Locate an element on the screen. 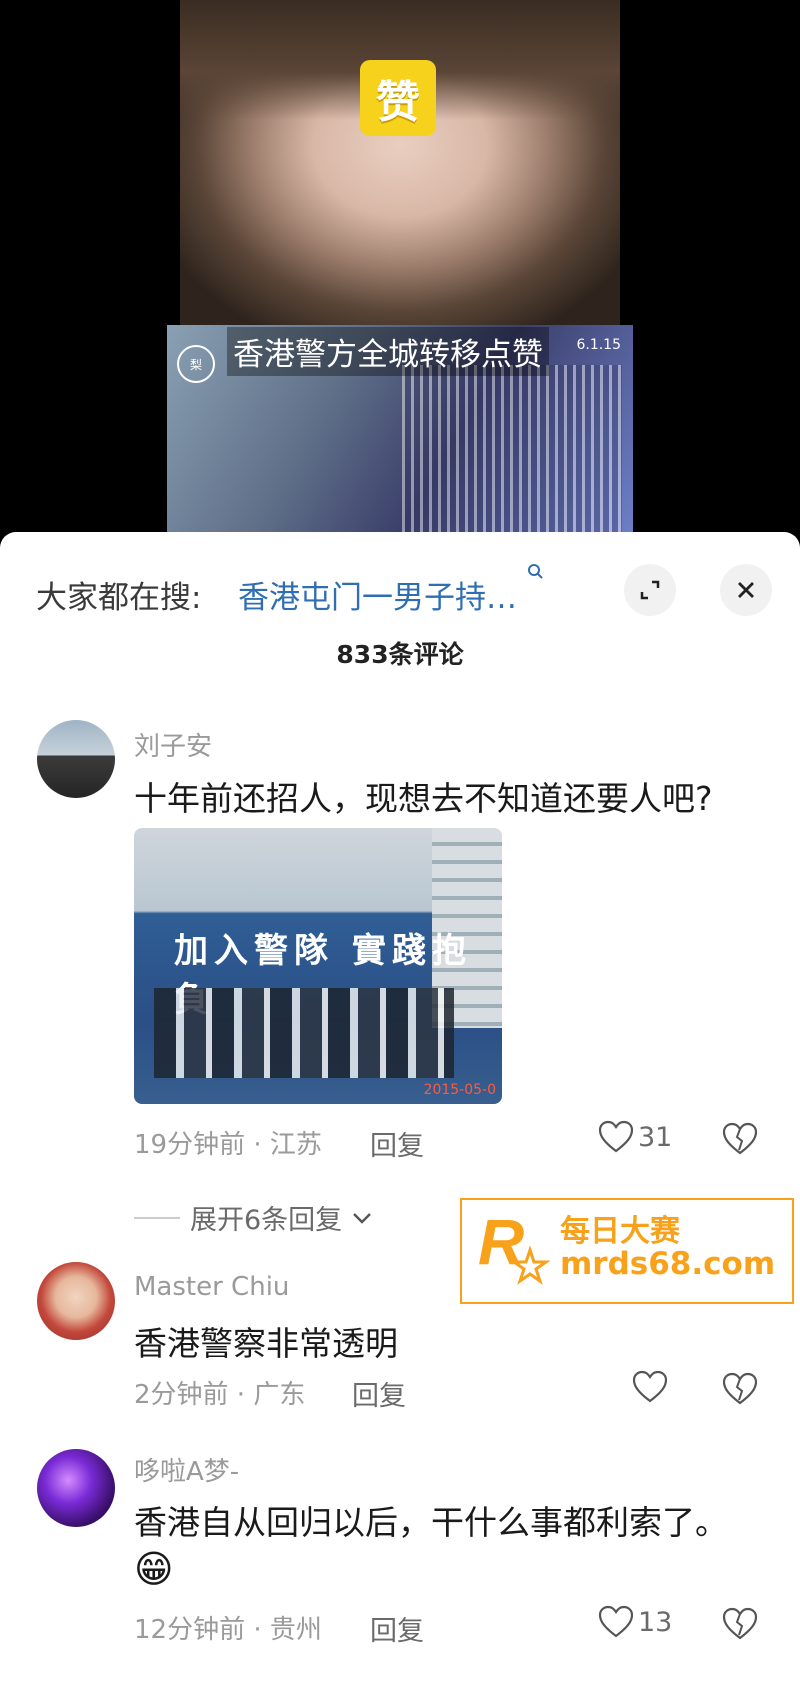 The width and height of the screenshot is (800, 1695). close-icon is located at coordinates (746, 590).